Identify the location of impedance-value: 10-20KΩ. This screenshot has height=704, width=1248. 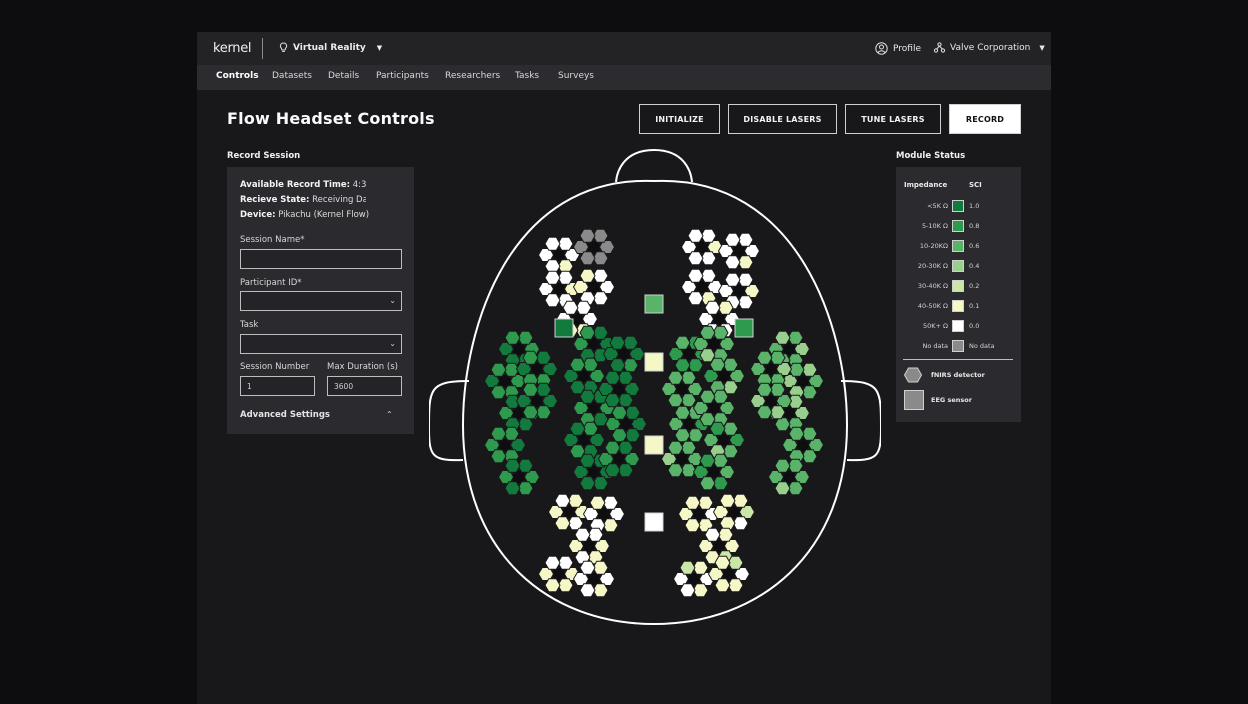
(933, 246).